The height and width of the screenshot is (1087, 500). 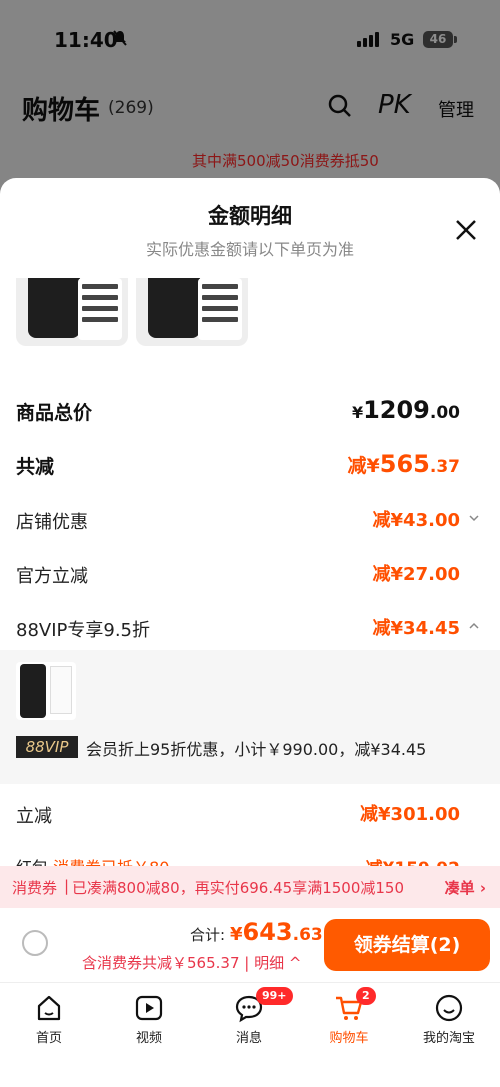 What do you see at coordinates (52, 522) in the screenshot?
I see `store-discount-label: 店铺优惠` at bounding box center [52, 522].